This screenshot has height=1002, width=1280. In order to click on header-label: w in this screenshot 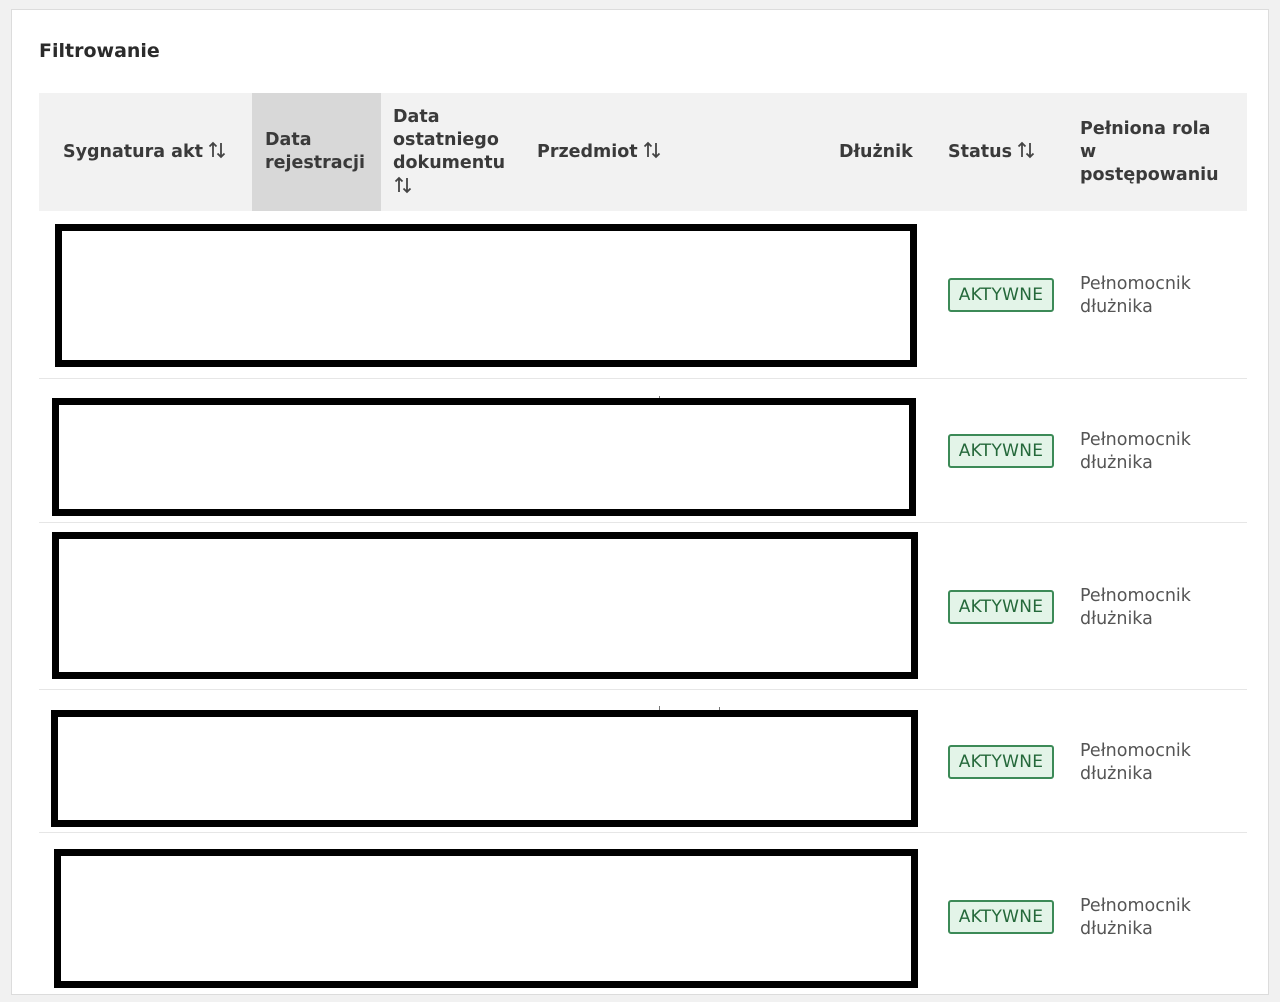, I will do `click(1088, 151)`.